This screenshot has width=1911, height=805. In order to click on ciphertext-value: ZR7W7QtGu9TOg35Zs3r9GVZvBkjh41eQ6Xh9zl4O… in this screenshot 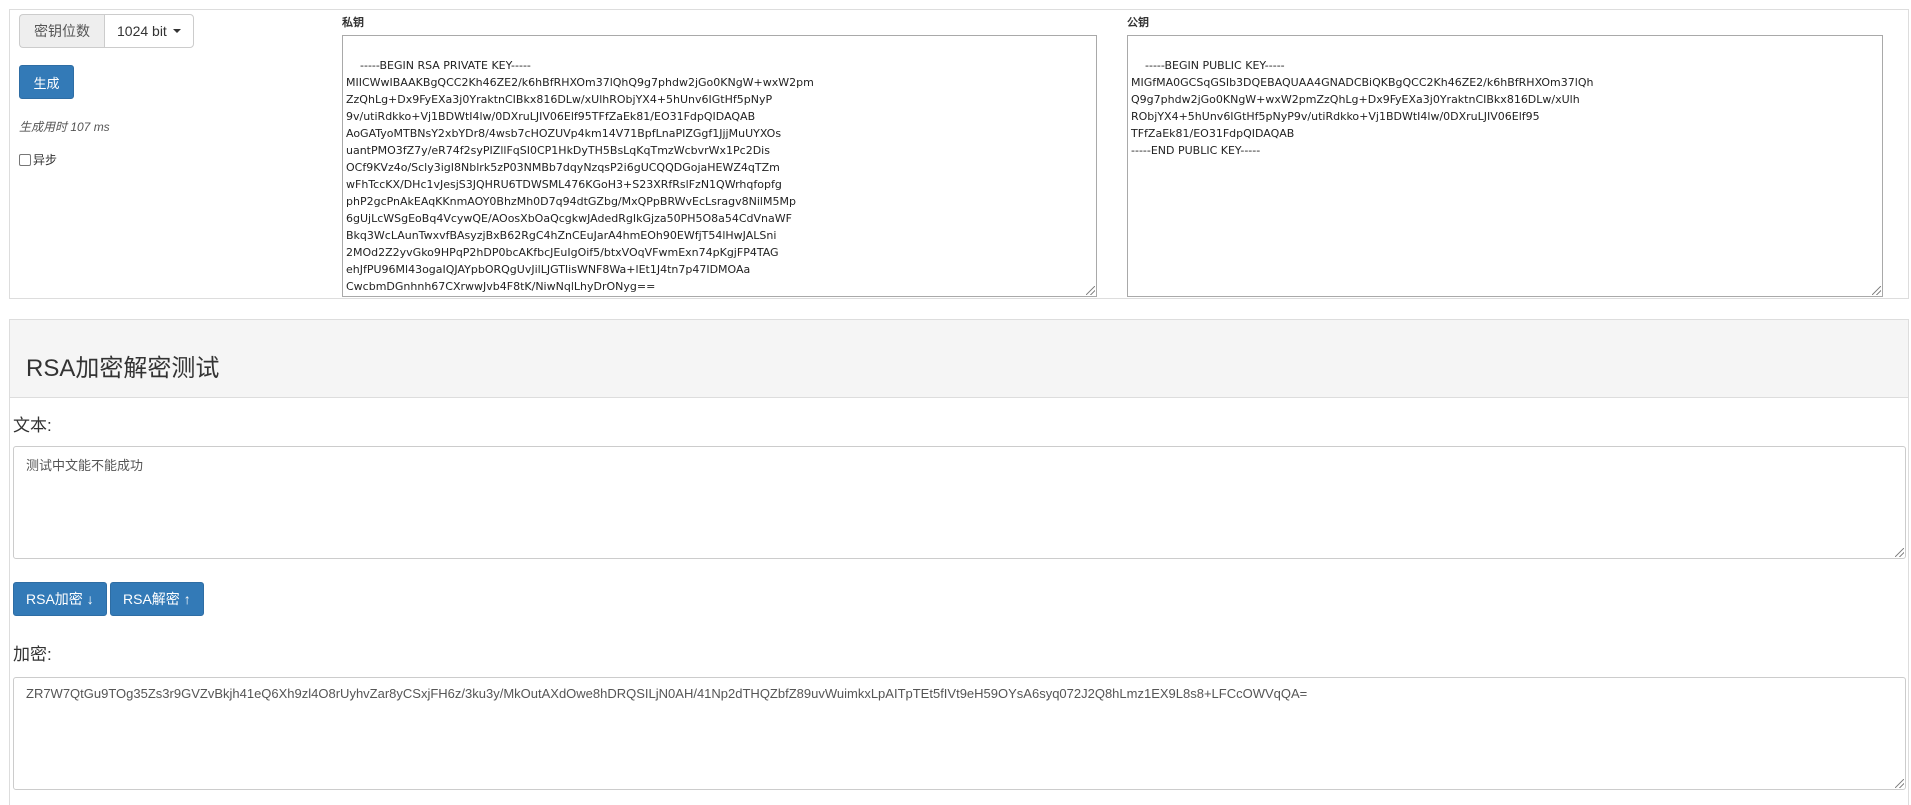, I will do `click(667, 693)`.